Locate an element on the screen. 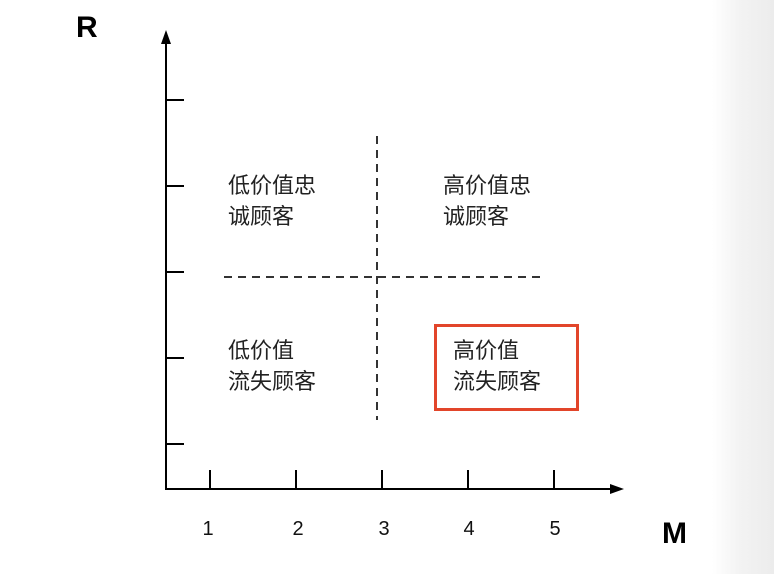 Image resolution: width=774 pixels, height=574 pixels. quadrant-label-line: 高价值忠 is located at coordinates (487, 186).